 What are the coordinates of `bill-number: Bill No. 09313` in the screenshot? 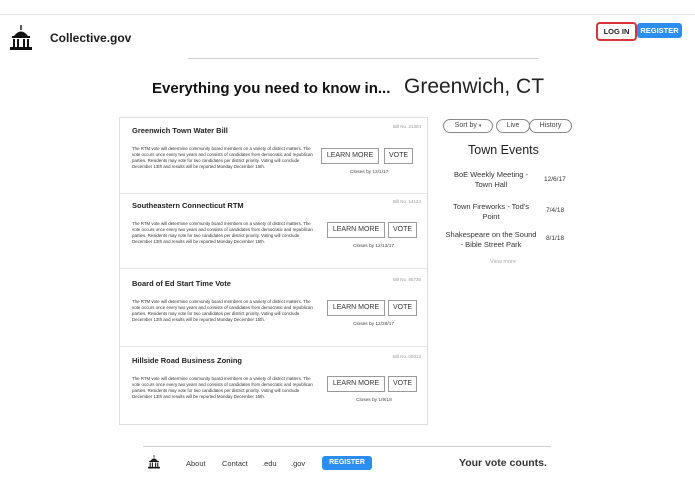 It's located at (406, 356).